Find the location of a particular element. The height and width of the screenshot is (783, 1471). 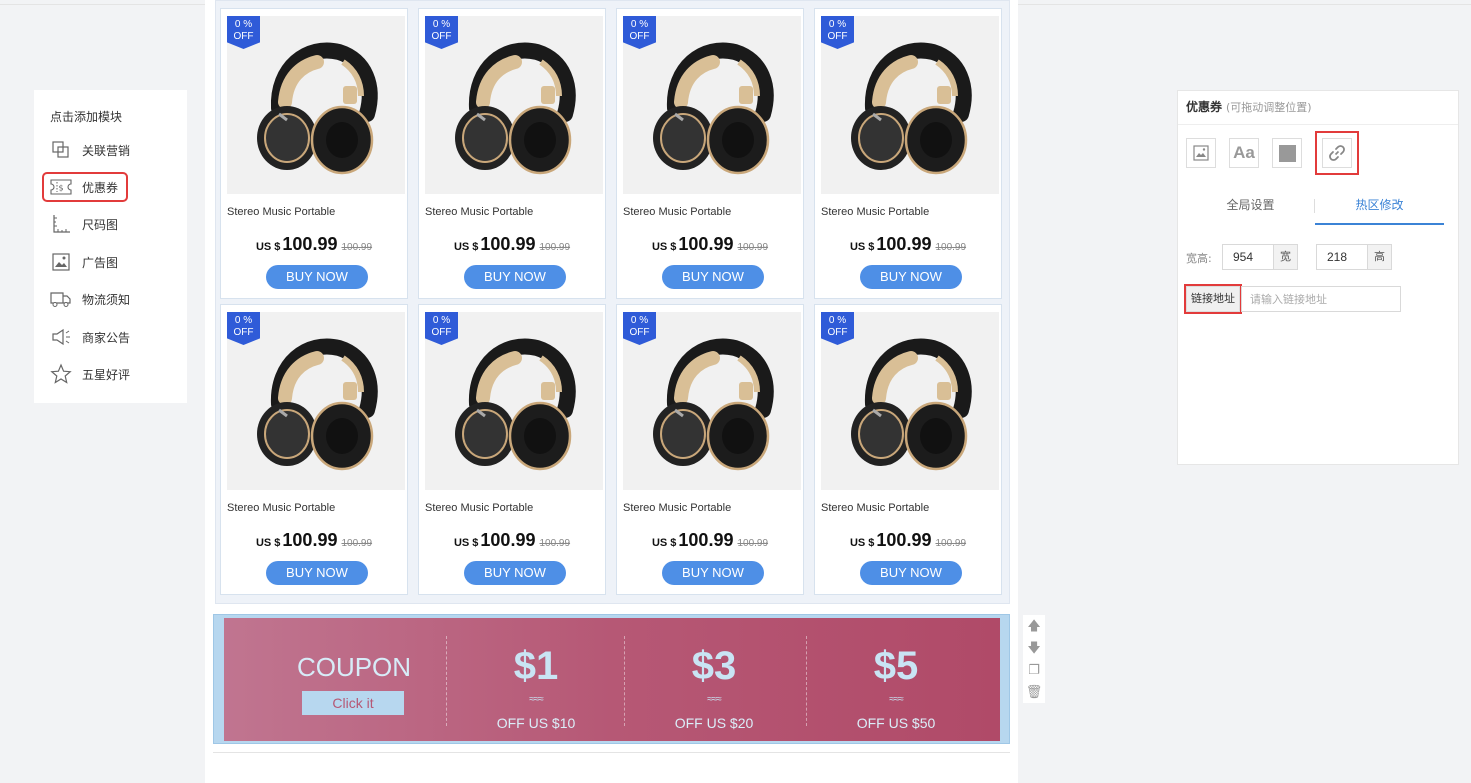

copy-icon: ❐ is located at coordinates (1034, 670).